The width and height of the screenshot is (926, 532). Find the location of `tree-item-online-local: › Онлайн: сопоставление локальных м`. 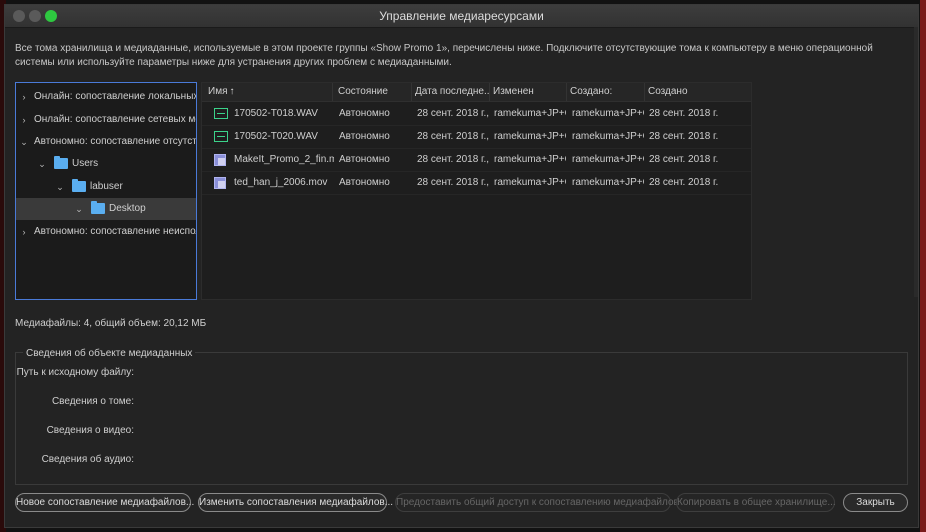

tree-item-online-local: › Онлайн: сопоставление локальных м is located at coordinates (106, 97).